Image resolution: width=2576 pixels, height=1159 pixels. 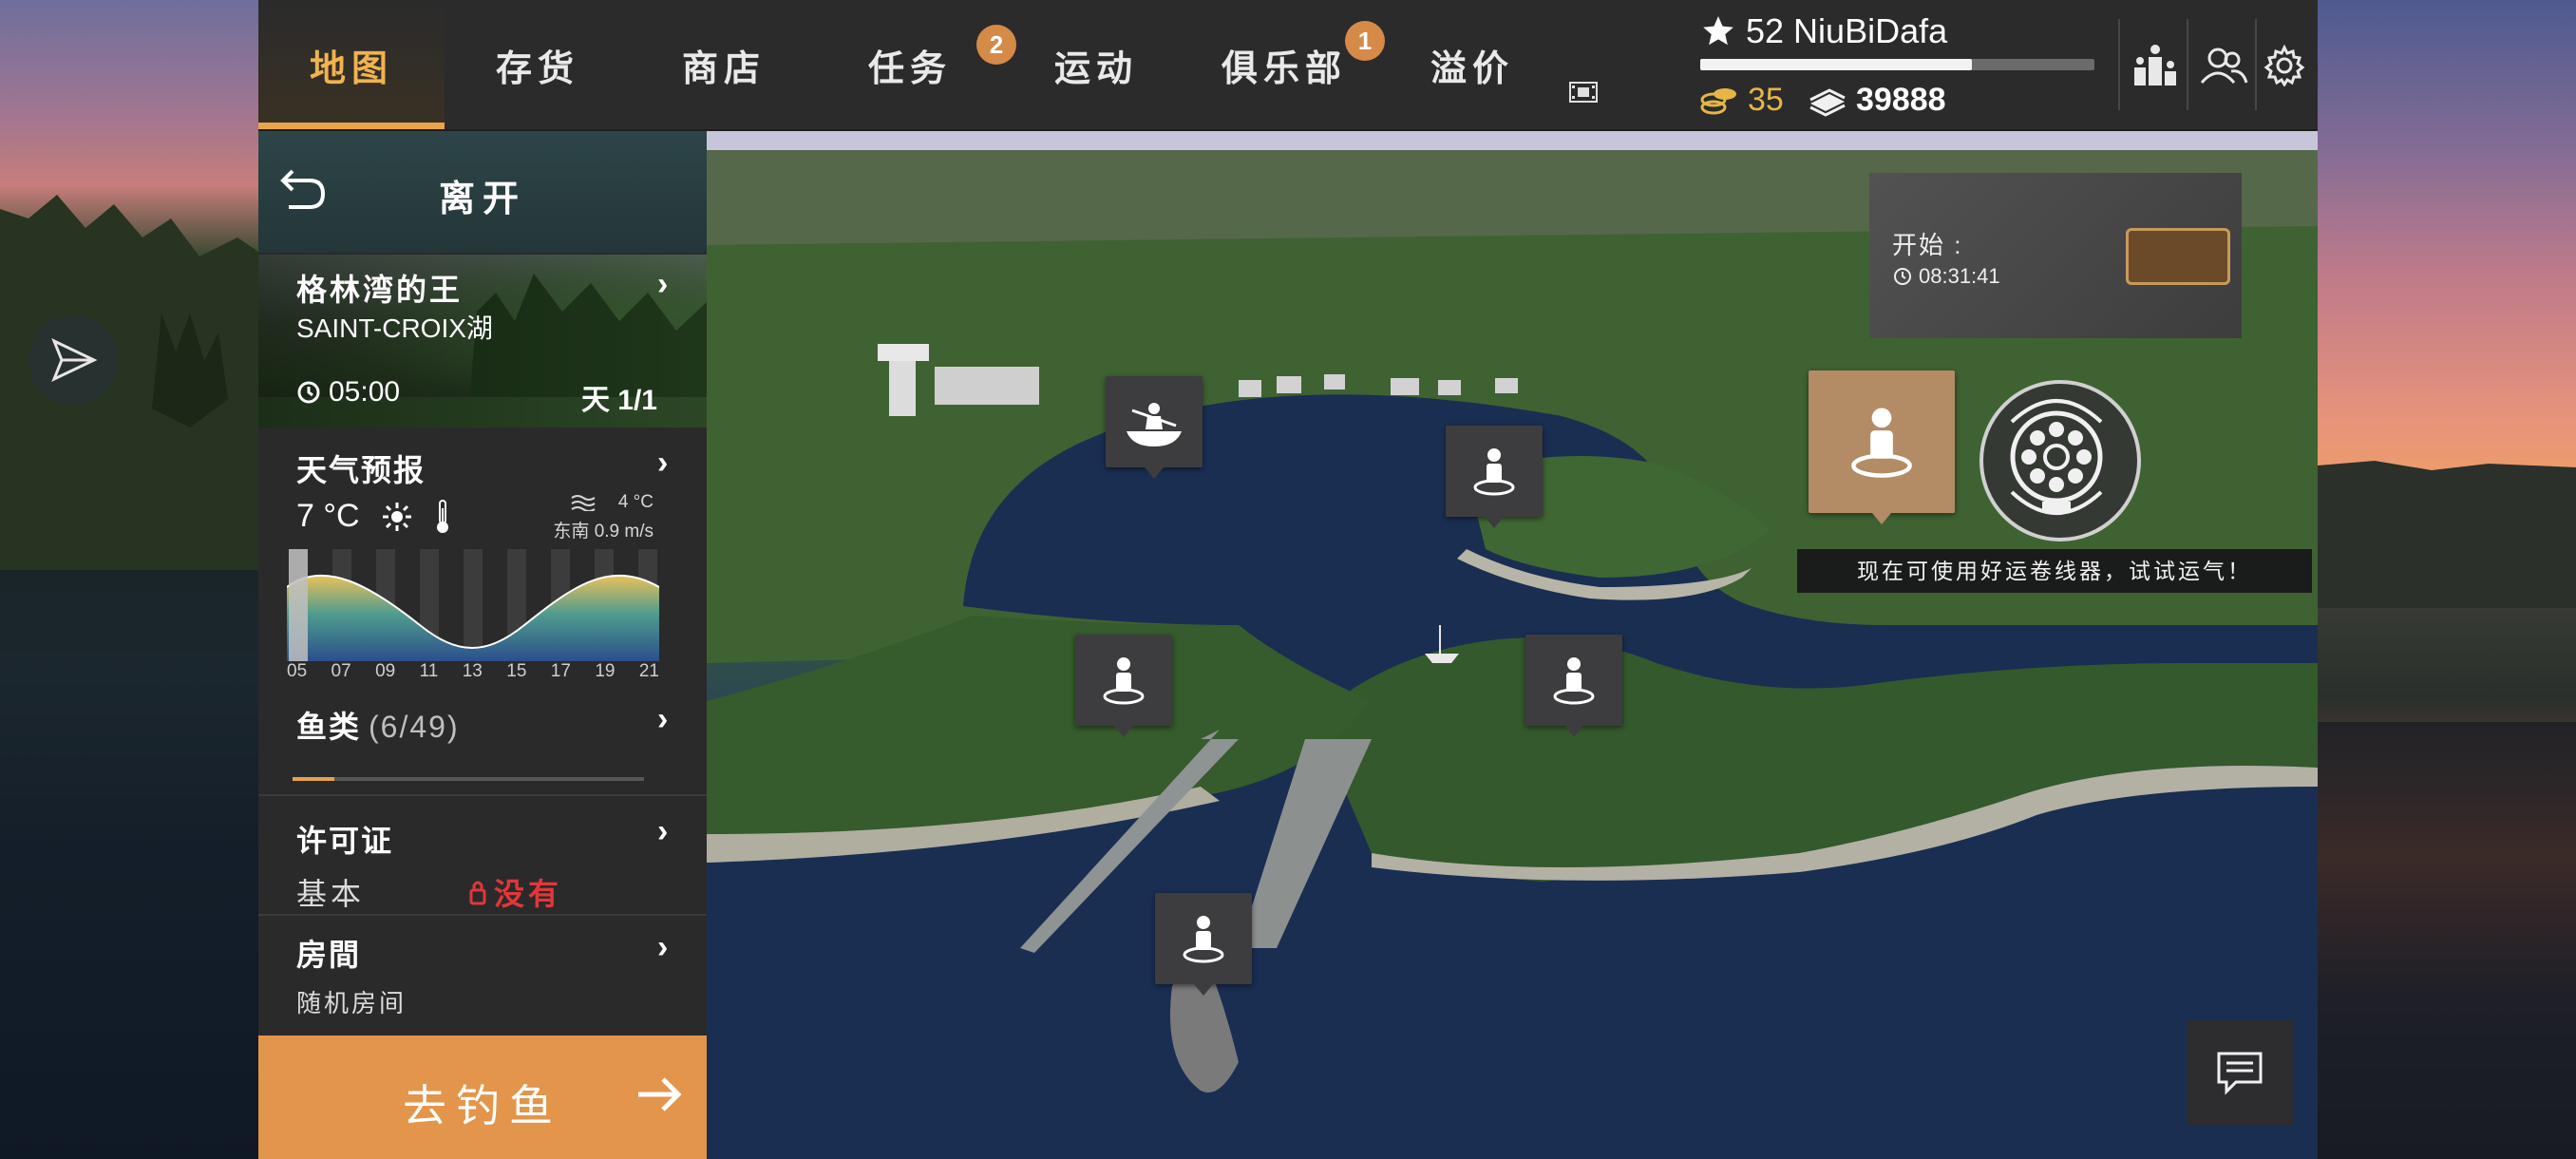 I want to click on video-icon, so click(x=1583, y=92).